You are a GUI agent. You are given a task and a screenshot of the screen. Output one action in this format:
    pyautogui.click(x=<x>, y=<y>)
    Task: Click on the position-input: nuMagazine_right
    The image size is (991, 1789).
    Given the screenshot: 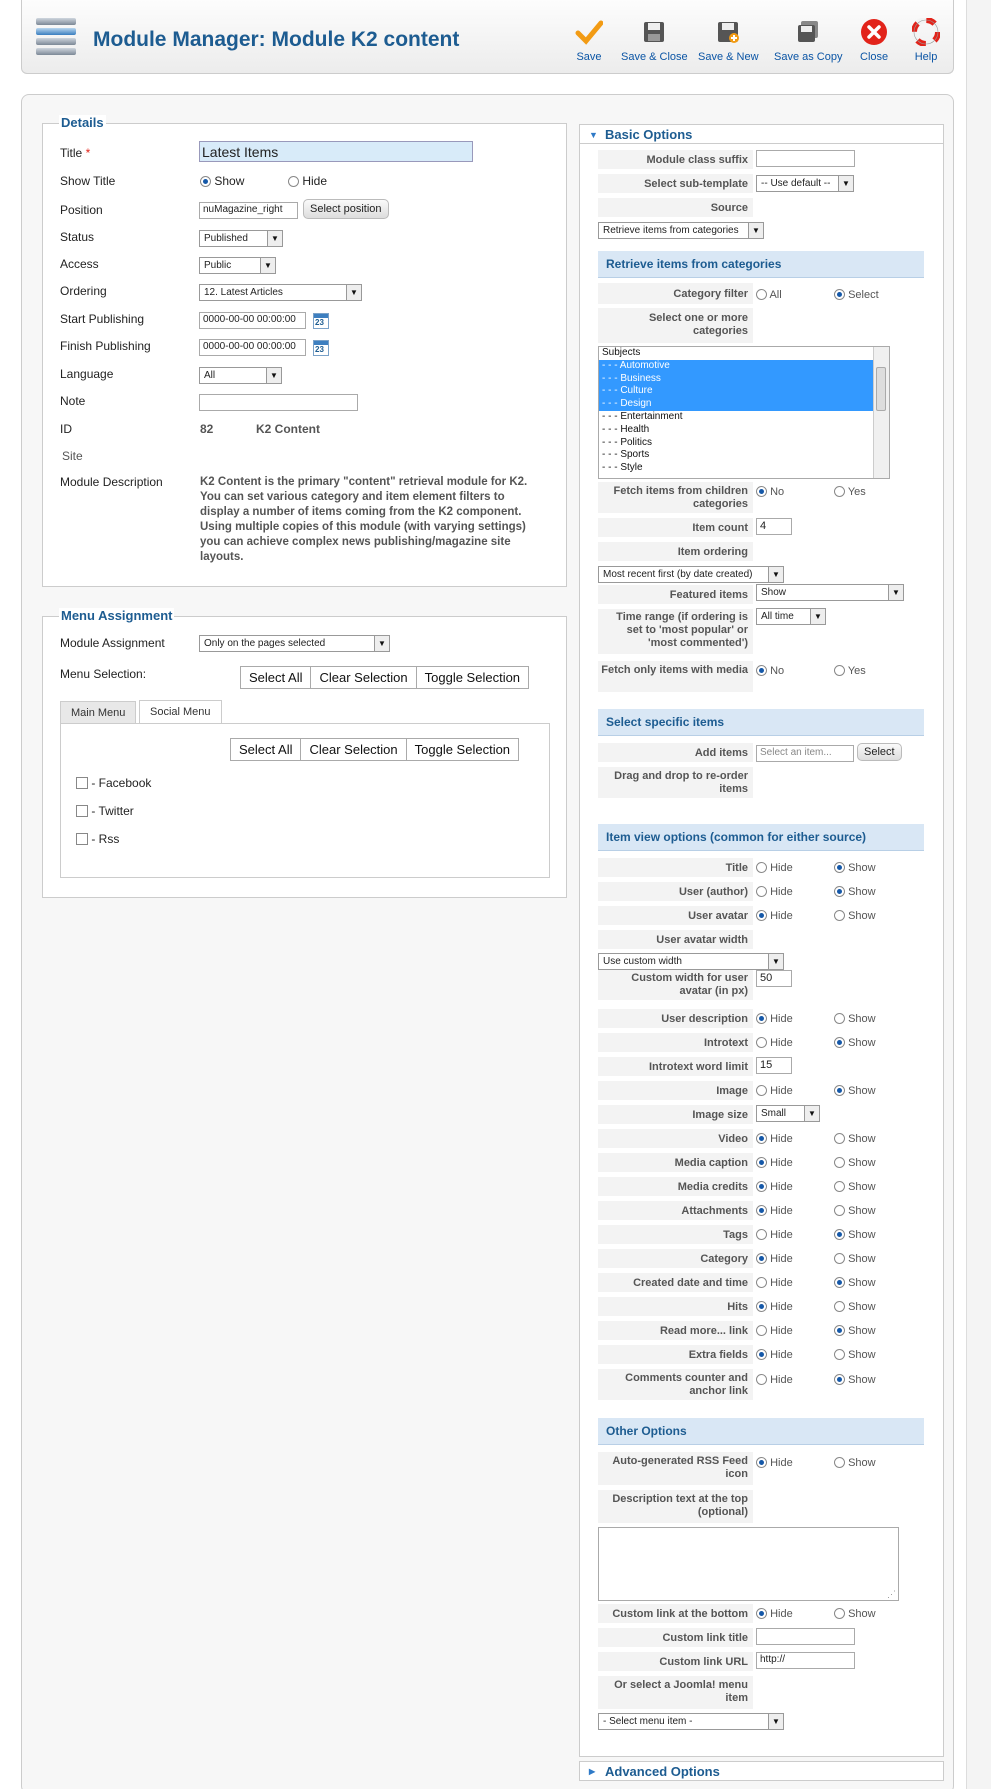 What is the action you would take?
    pyautogui.click(x=248, y=210)
    